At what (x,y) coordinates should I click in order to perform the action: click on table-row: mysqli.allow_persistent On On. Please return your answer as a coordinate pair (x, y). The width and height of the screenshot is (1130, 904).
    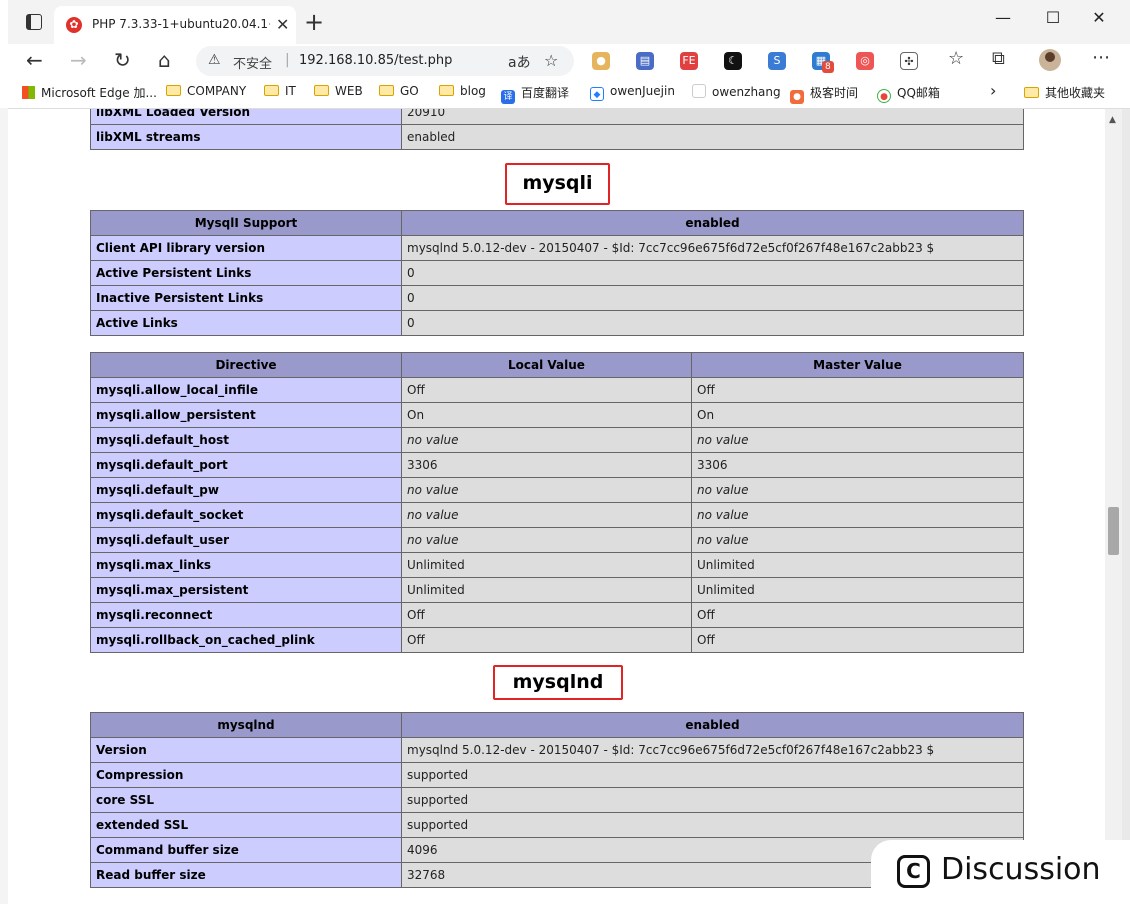
    Looking at the image, I should click on (557, 415).